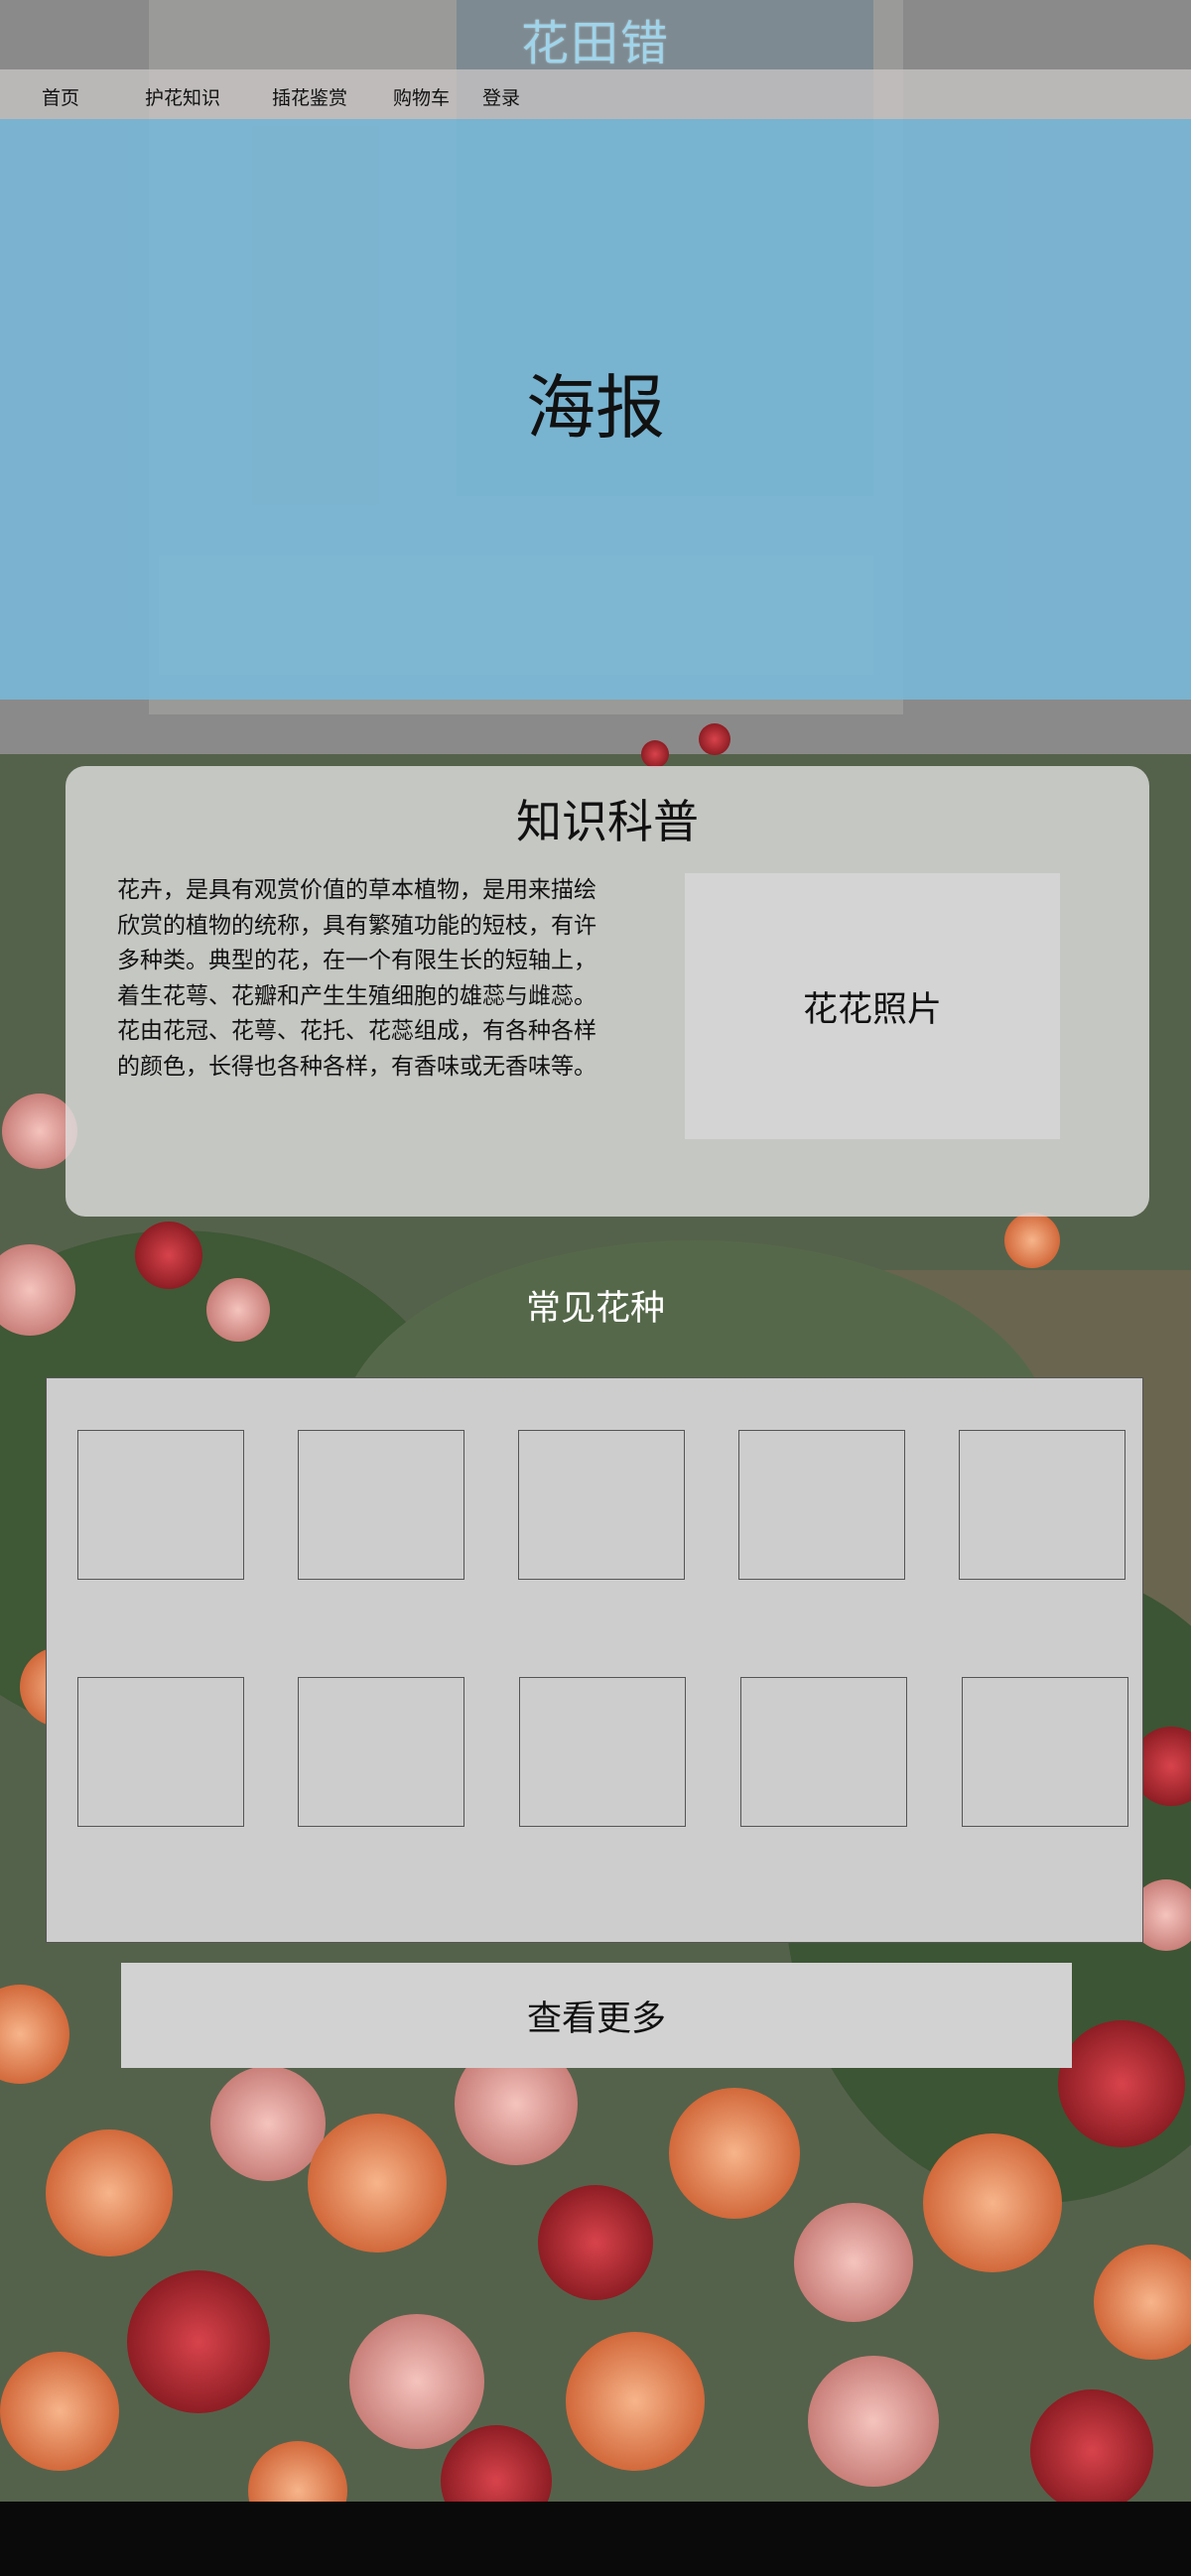 Image resolution: width=1191 pixels, height=2576 pixels. I want to click on poster-label: 海报, so click(595, 408).